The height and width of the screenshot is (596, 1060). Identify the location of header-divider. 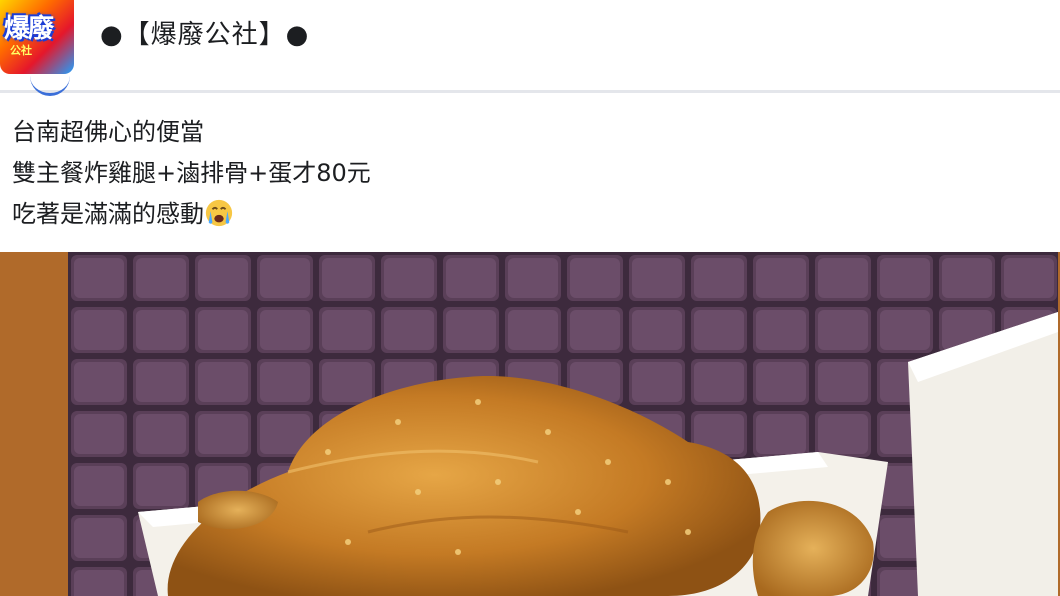
(530, 91).